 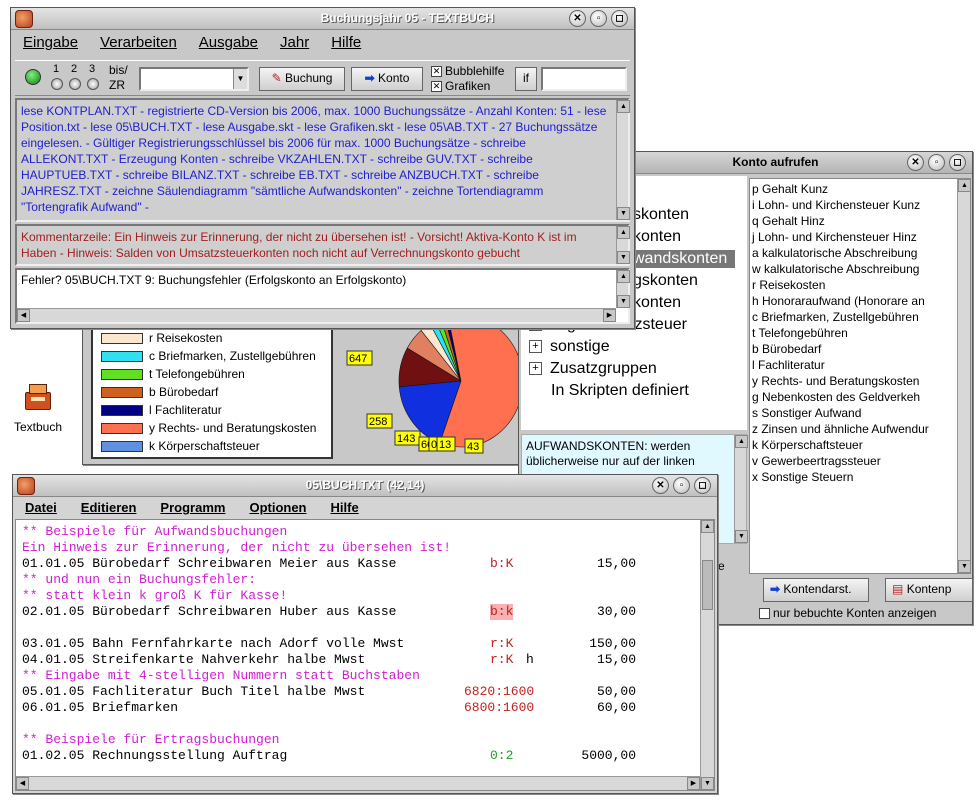 What do you see at coordinates (109, 507) in the screenshot?
I see `menu-editieren: Editieren` at bounding box center [109, 507].